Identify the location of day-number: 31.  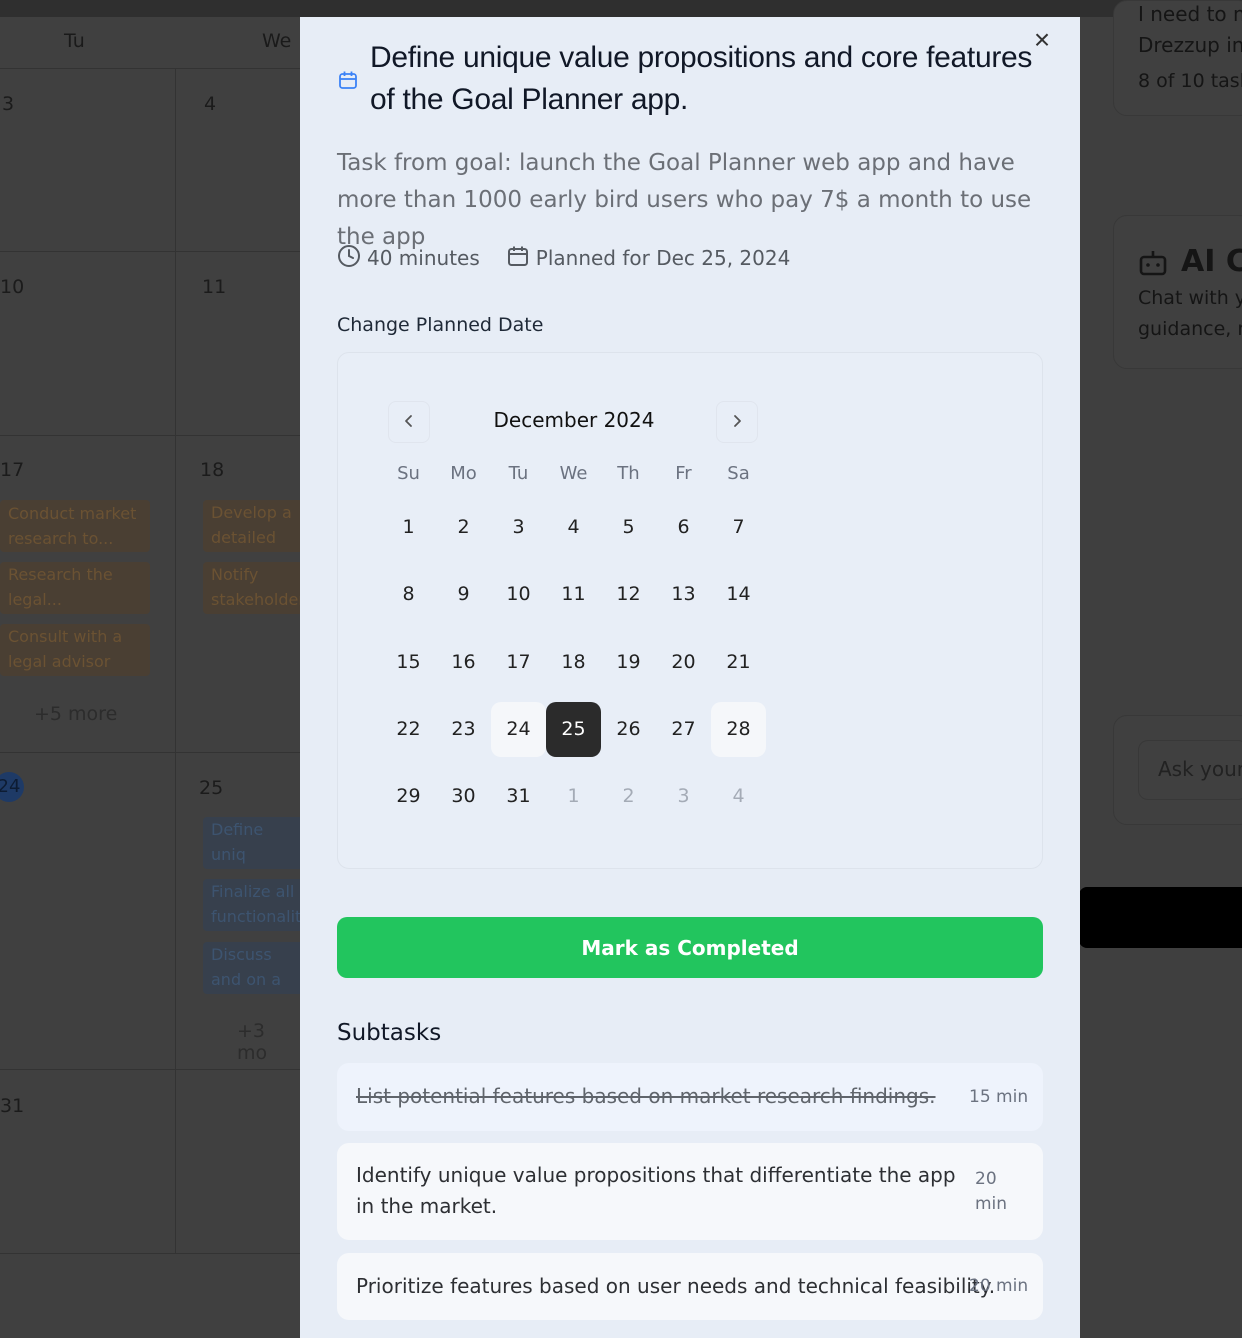
(12, 1106).